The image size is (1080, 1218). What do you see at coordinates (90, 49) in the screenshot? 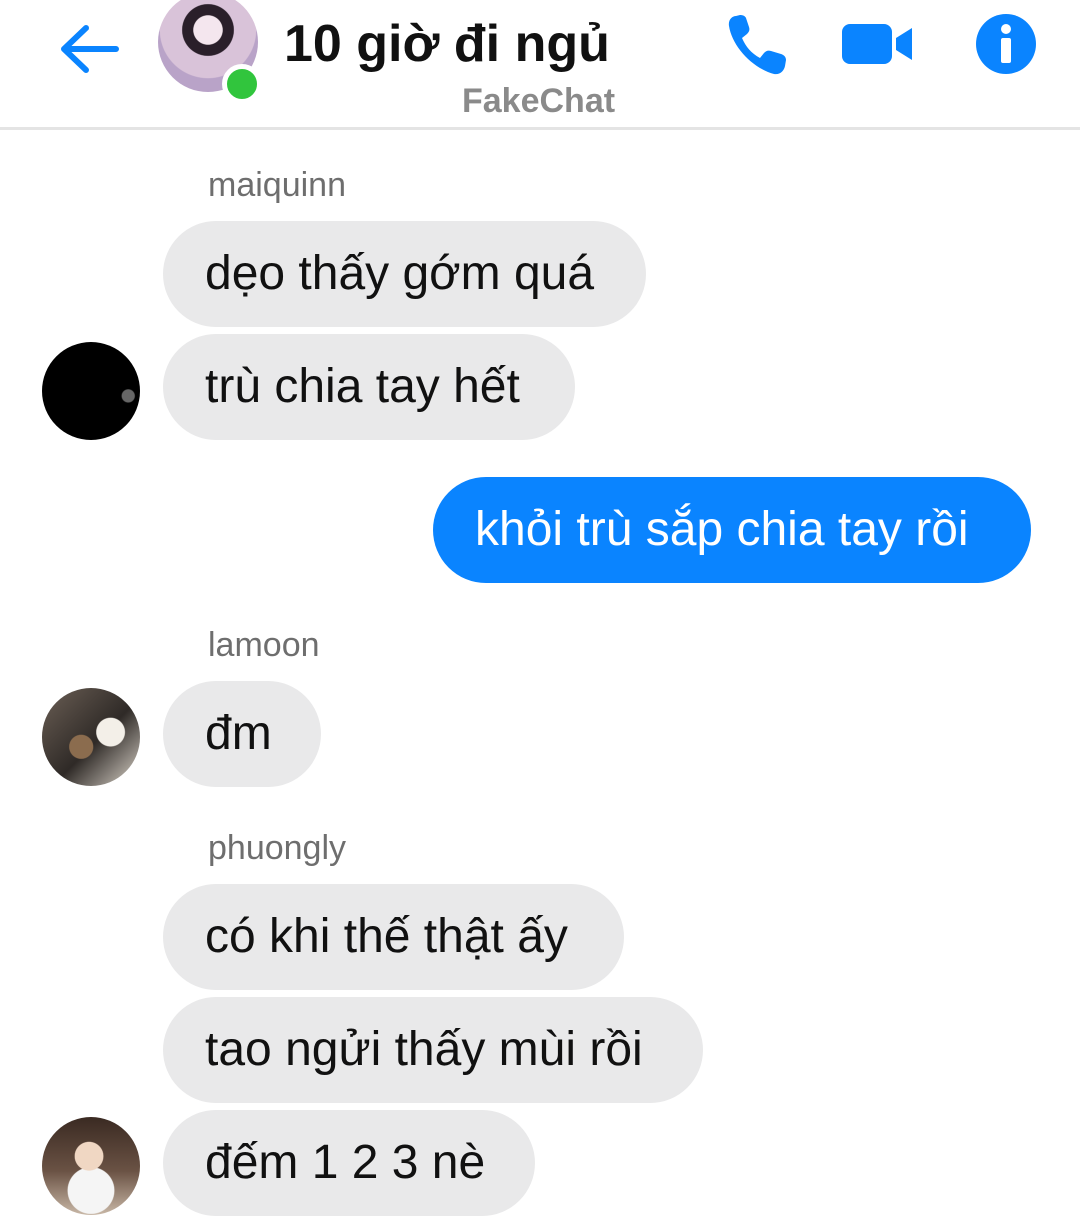
I see `arrow-left-icon` at bounding box center [90, 49].